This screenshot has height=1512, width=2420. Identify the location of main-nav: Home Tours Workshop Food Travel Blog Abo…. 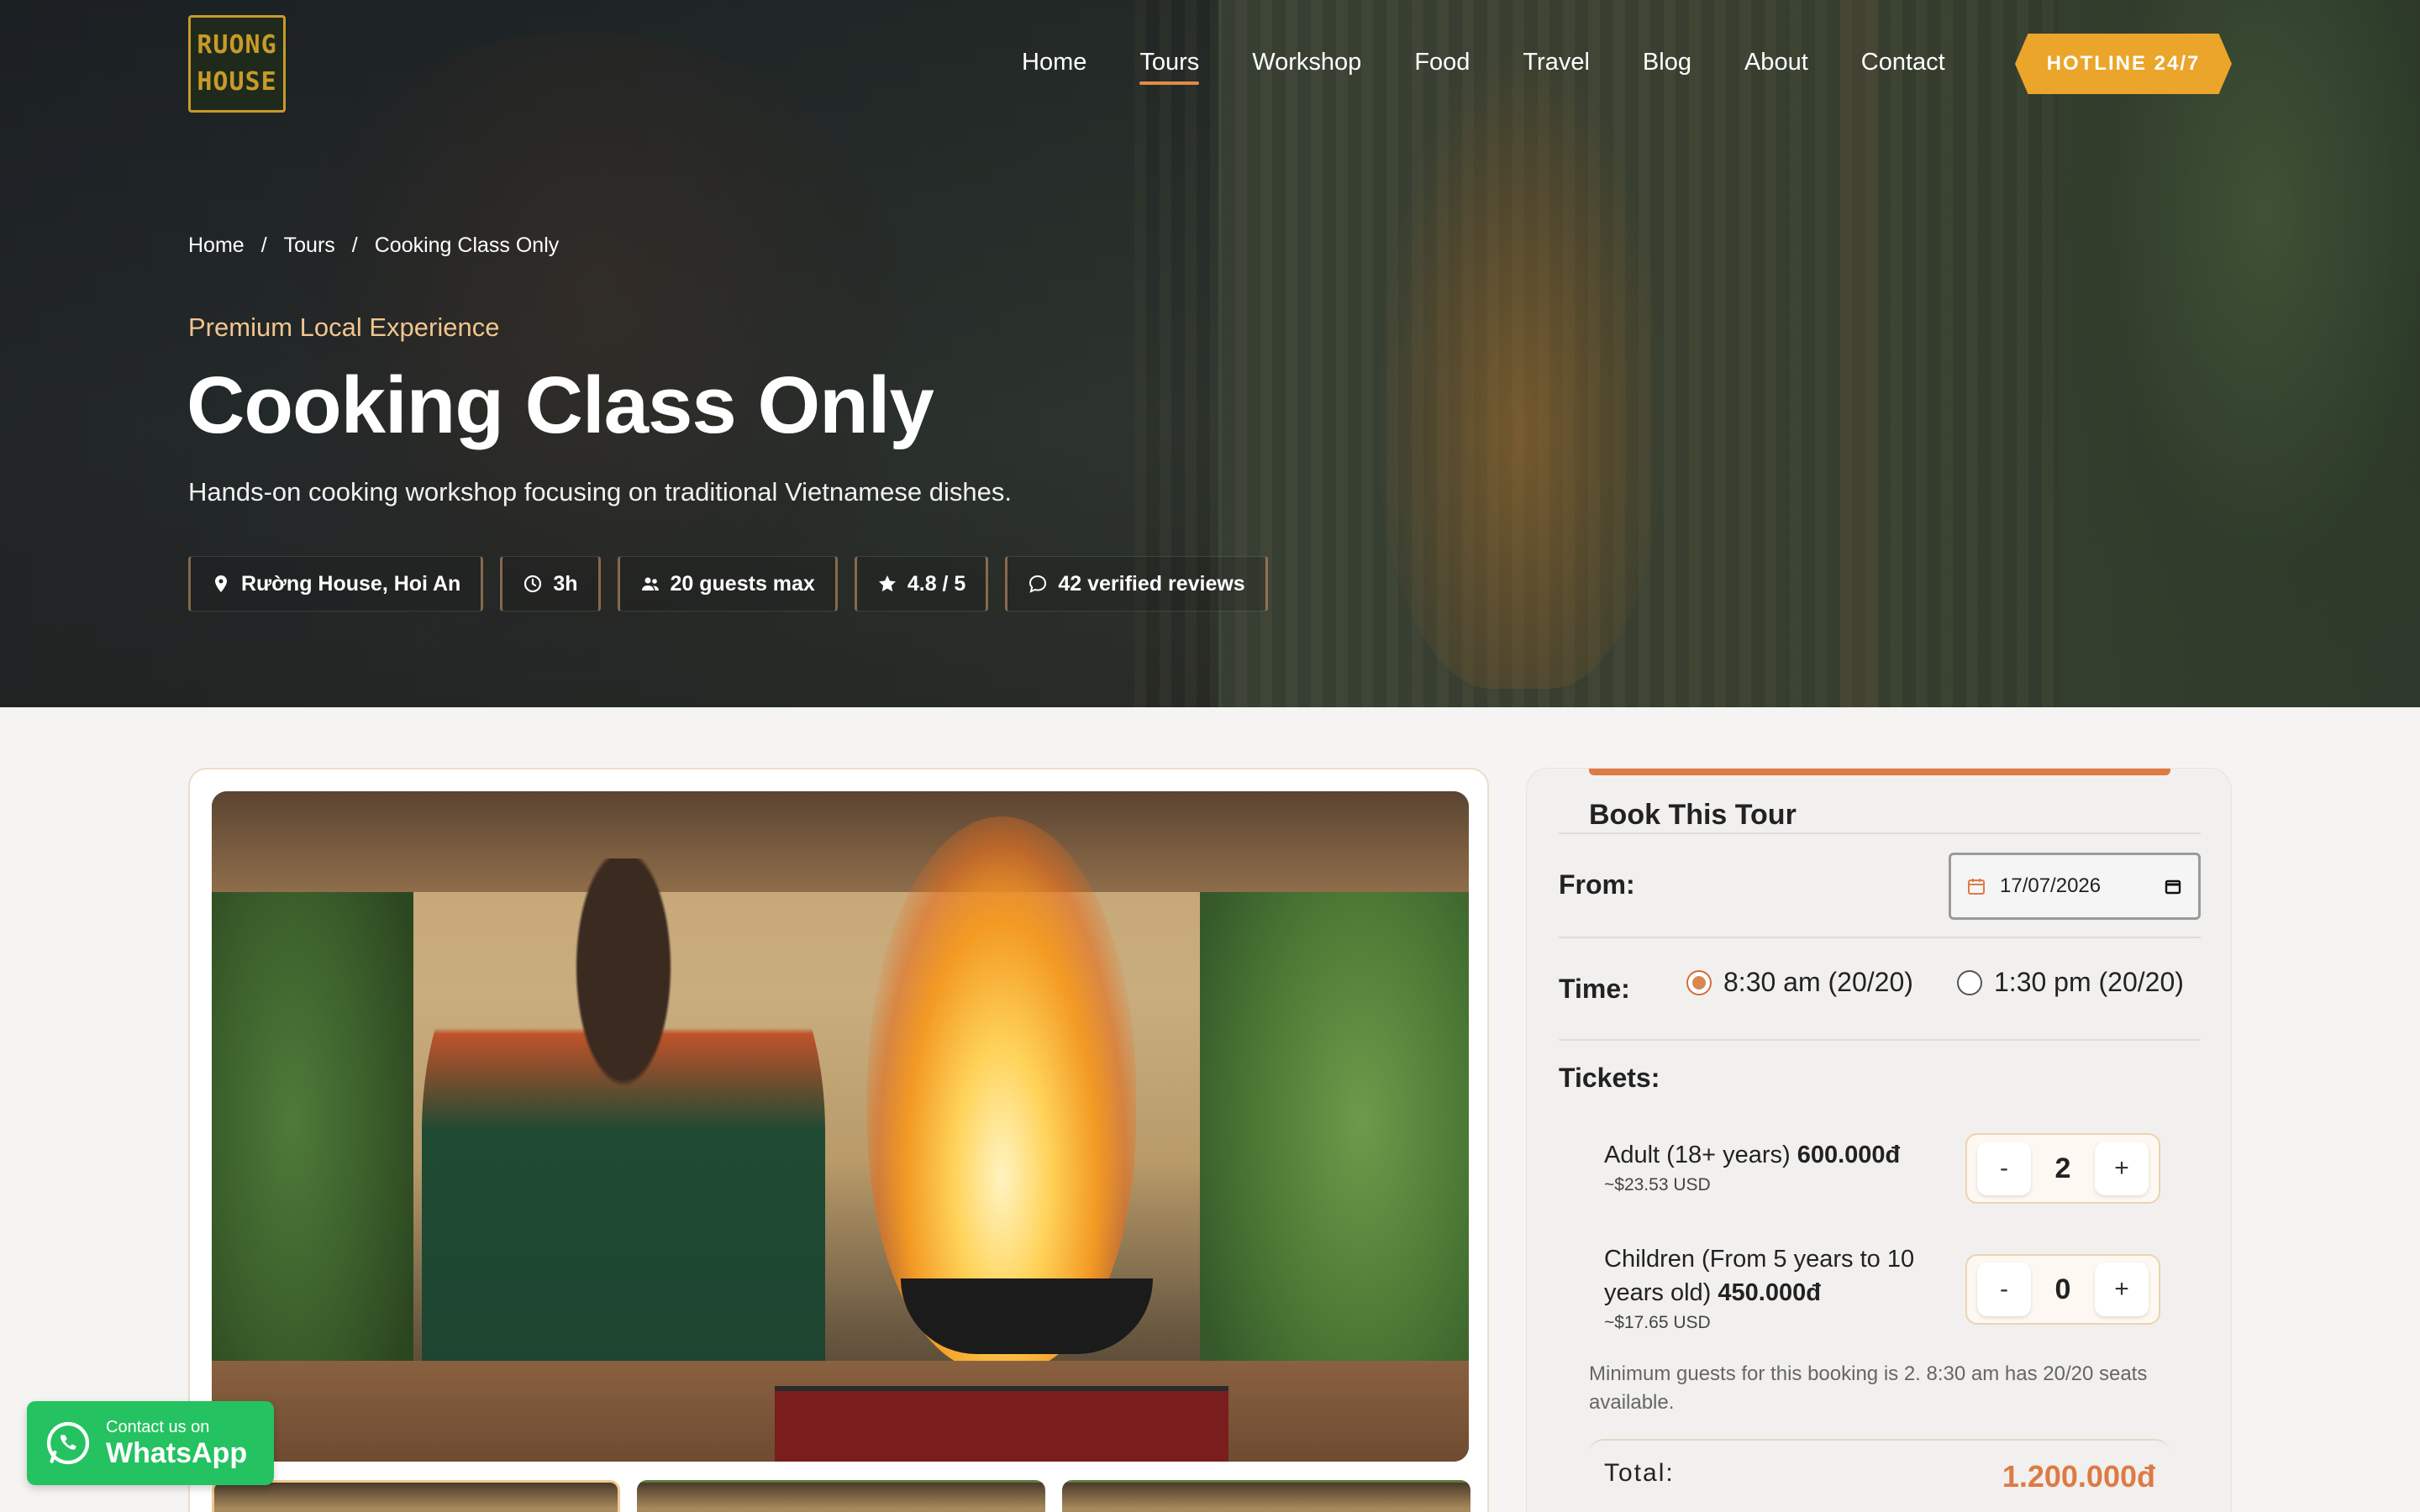
(1510, 67).